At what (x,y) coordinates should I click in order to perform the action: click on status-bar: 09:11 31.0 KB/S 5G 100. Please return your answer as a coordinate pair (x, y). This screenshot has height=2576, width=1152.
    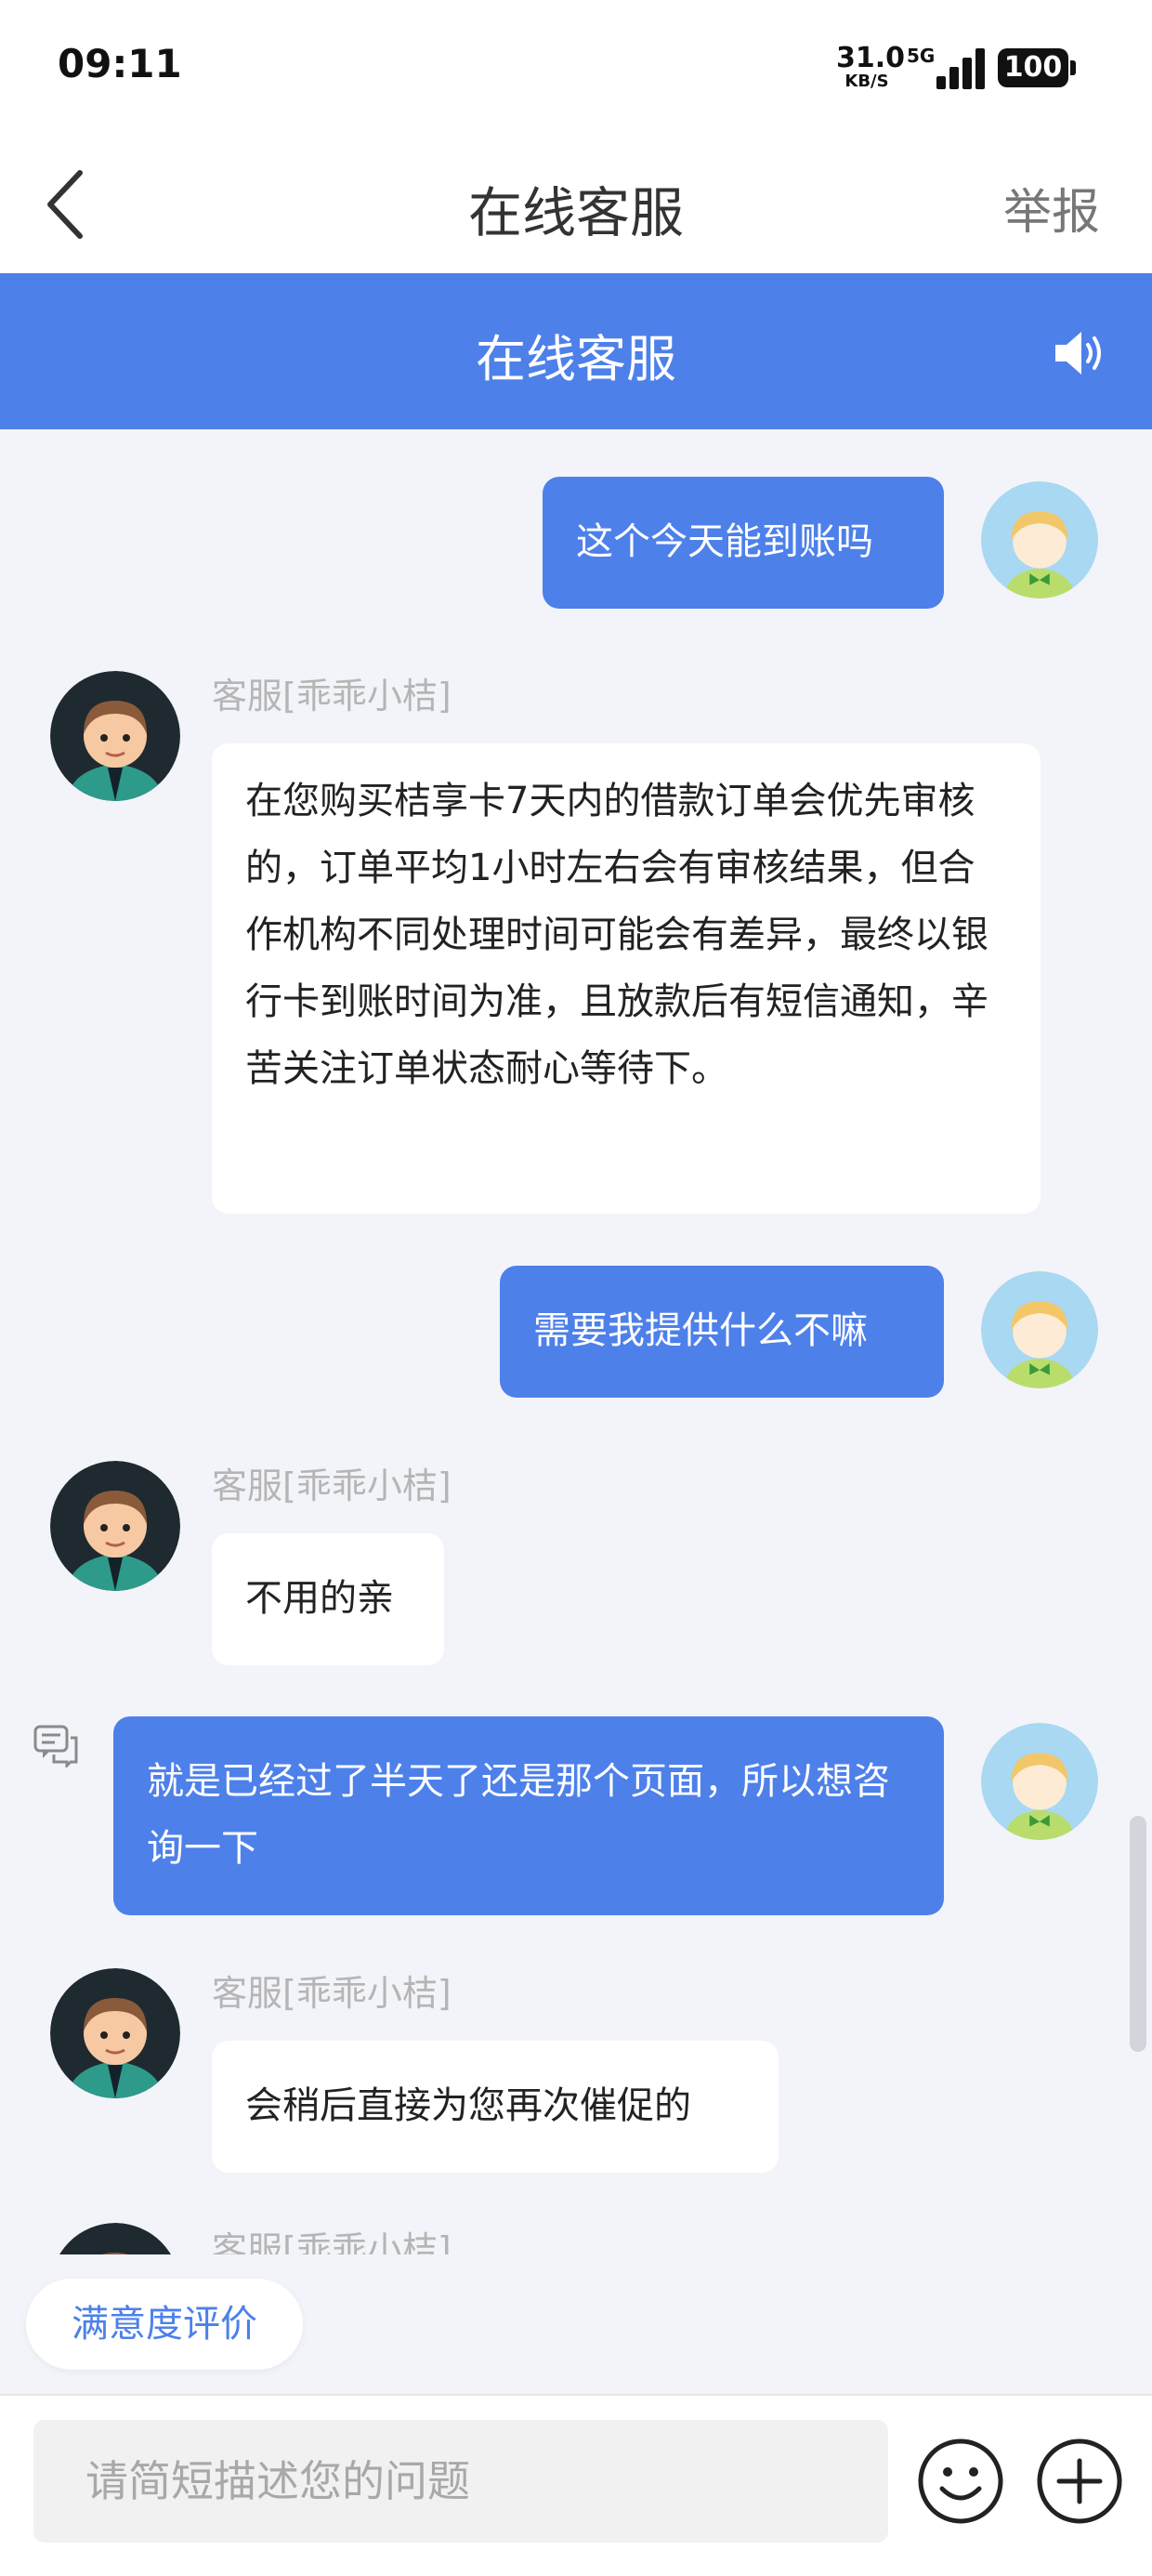
    Looking at the image, I should click on (576, 68).